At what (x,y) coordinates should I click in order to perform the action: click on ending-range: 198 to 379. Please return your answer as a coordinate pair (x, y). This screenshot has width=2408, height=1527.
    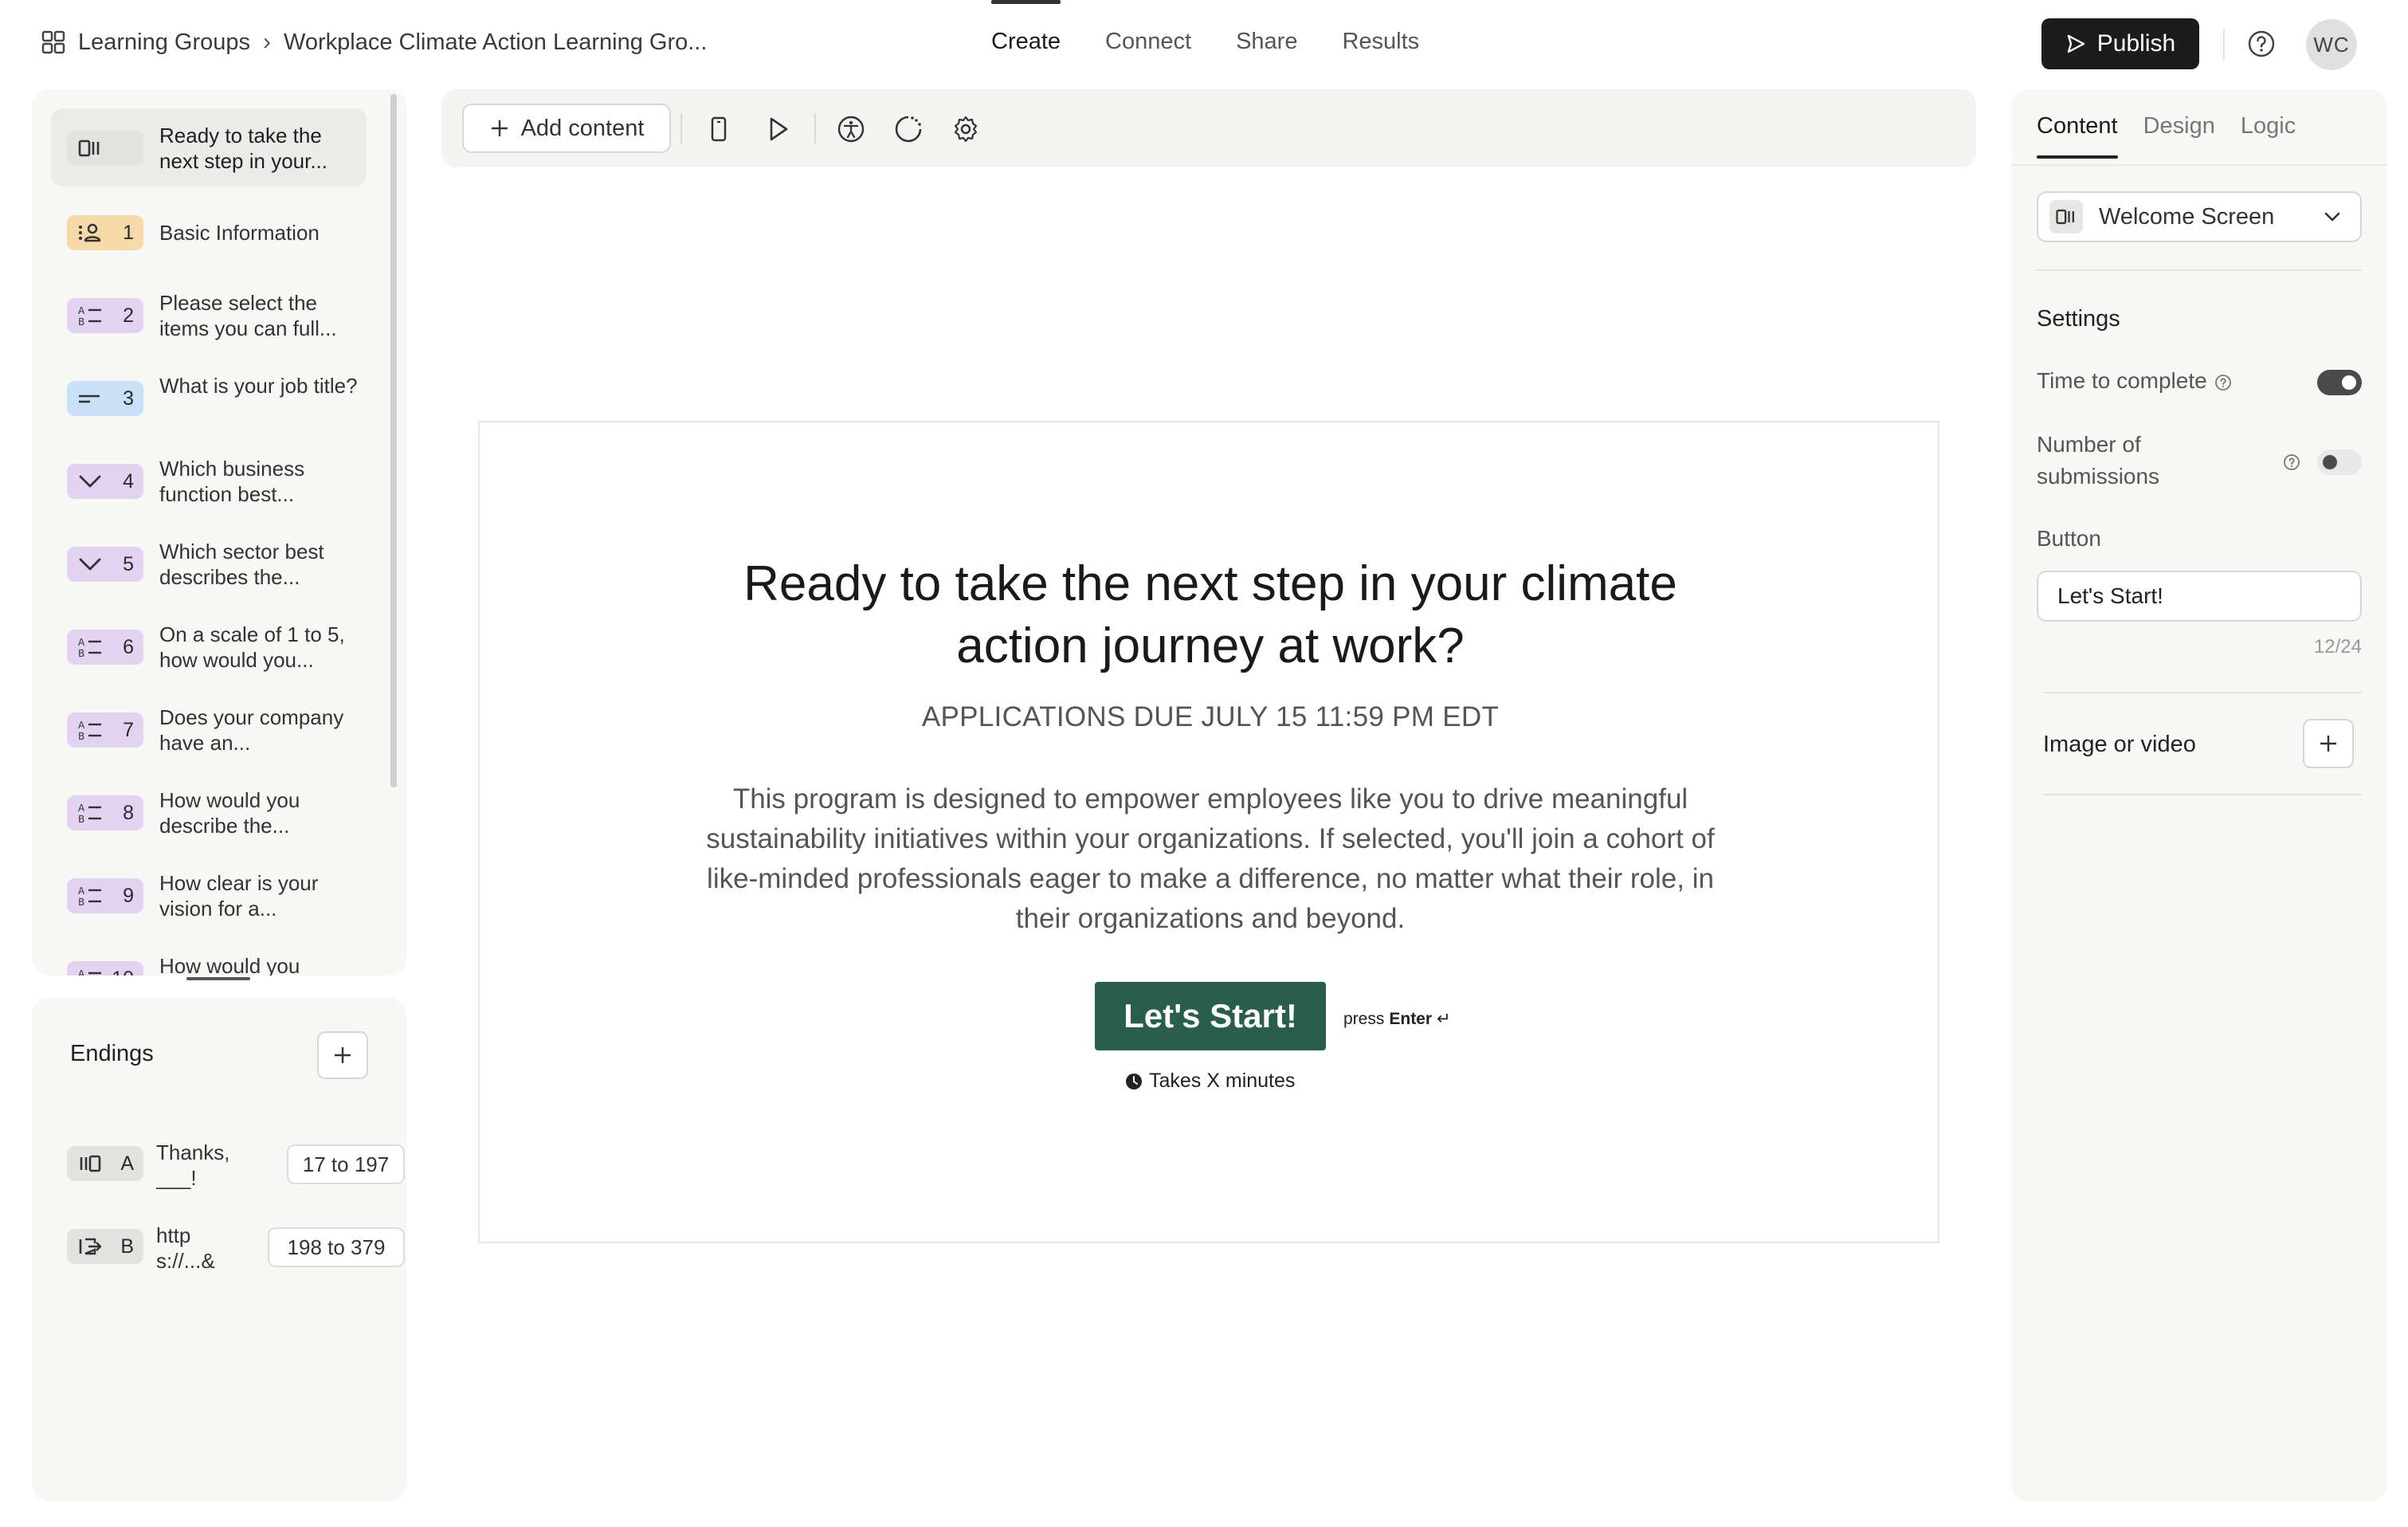
    Looking at the image, I should click on (336, 1247).